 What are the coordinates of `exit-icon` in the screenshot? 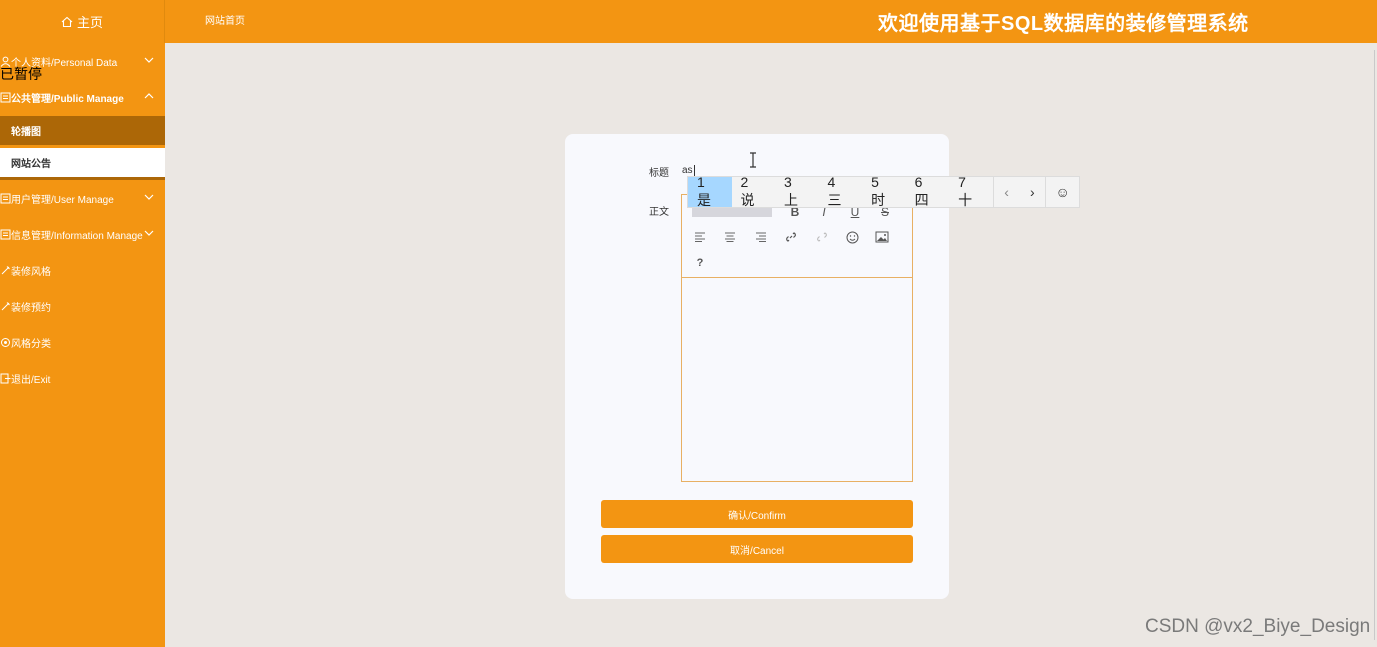 It's located at (5, 378).